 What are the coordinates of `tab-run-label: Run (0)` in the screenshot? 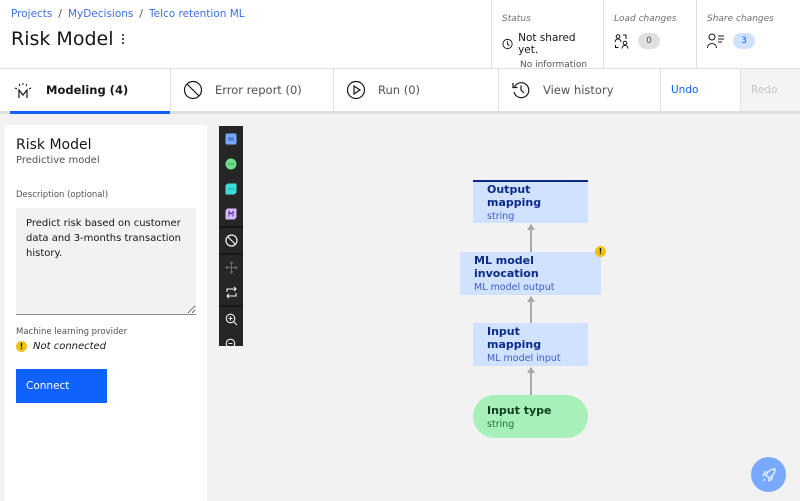 It's located at (399, 90).